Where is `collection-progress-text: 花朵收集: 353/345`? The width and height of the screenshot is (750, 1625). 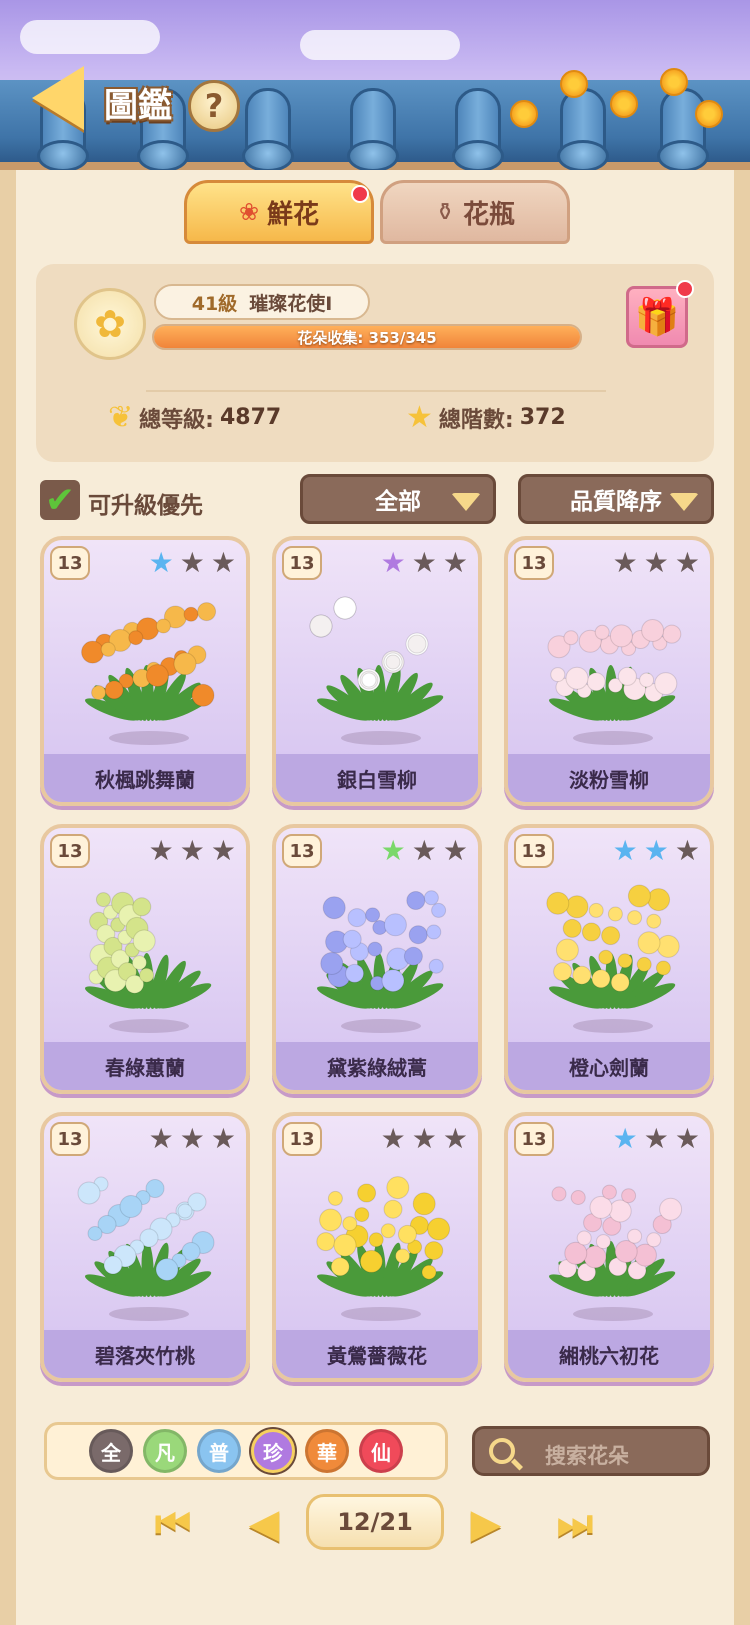
collection-progress-text: 花朵收集: 353/345 is located at coordinates (367, 337).